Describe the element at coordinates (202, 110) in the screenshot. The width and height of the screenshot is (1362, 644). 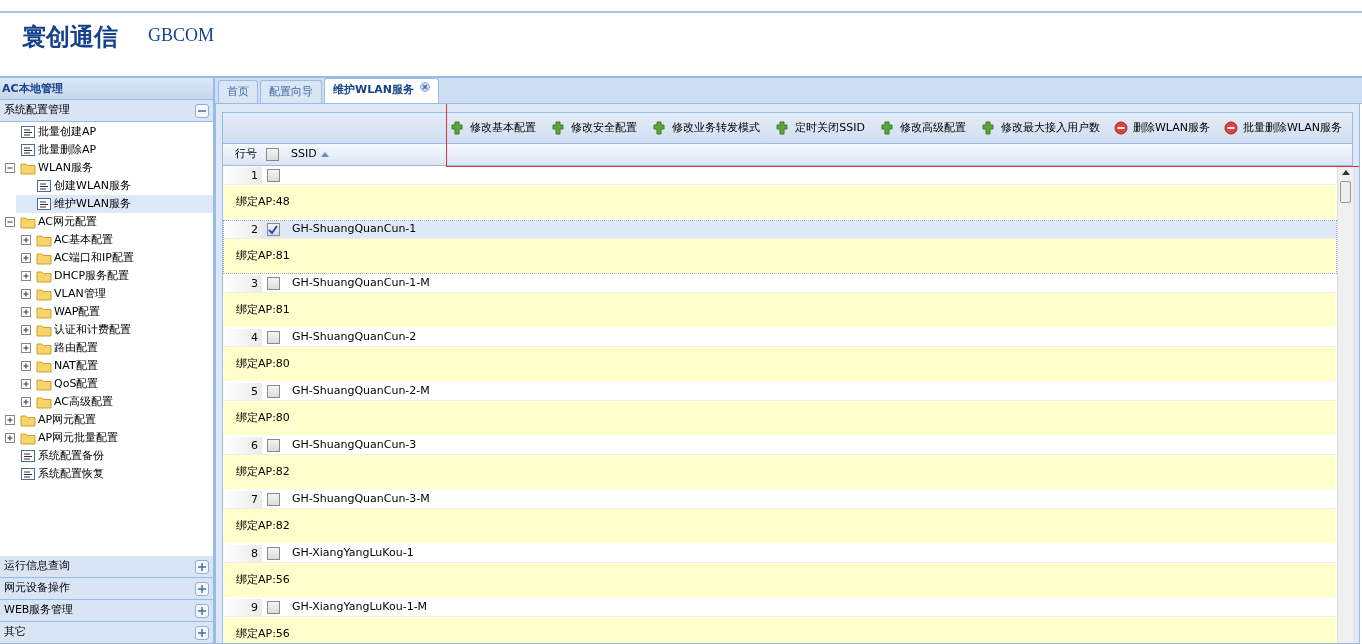
I see `collapse-icon` at that location.